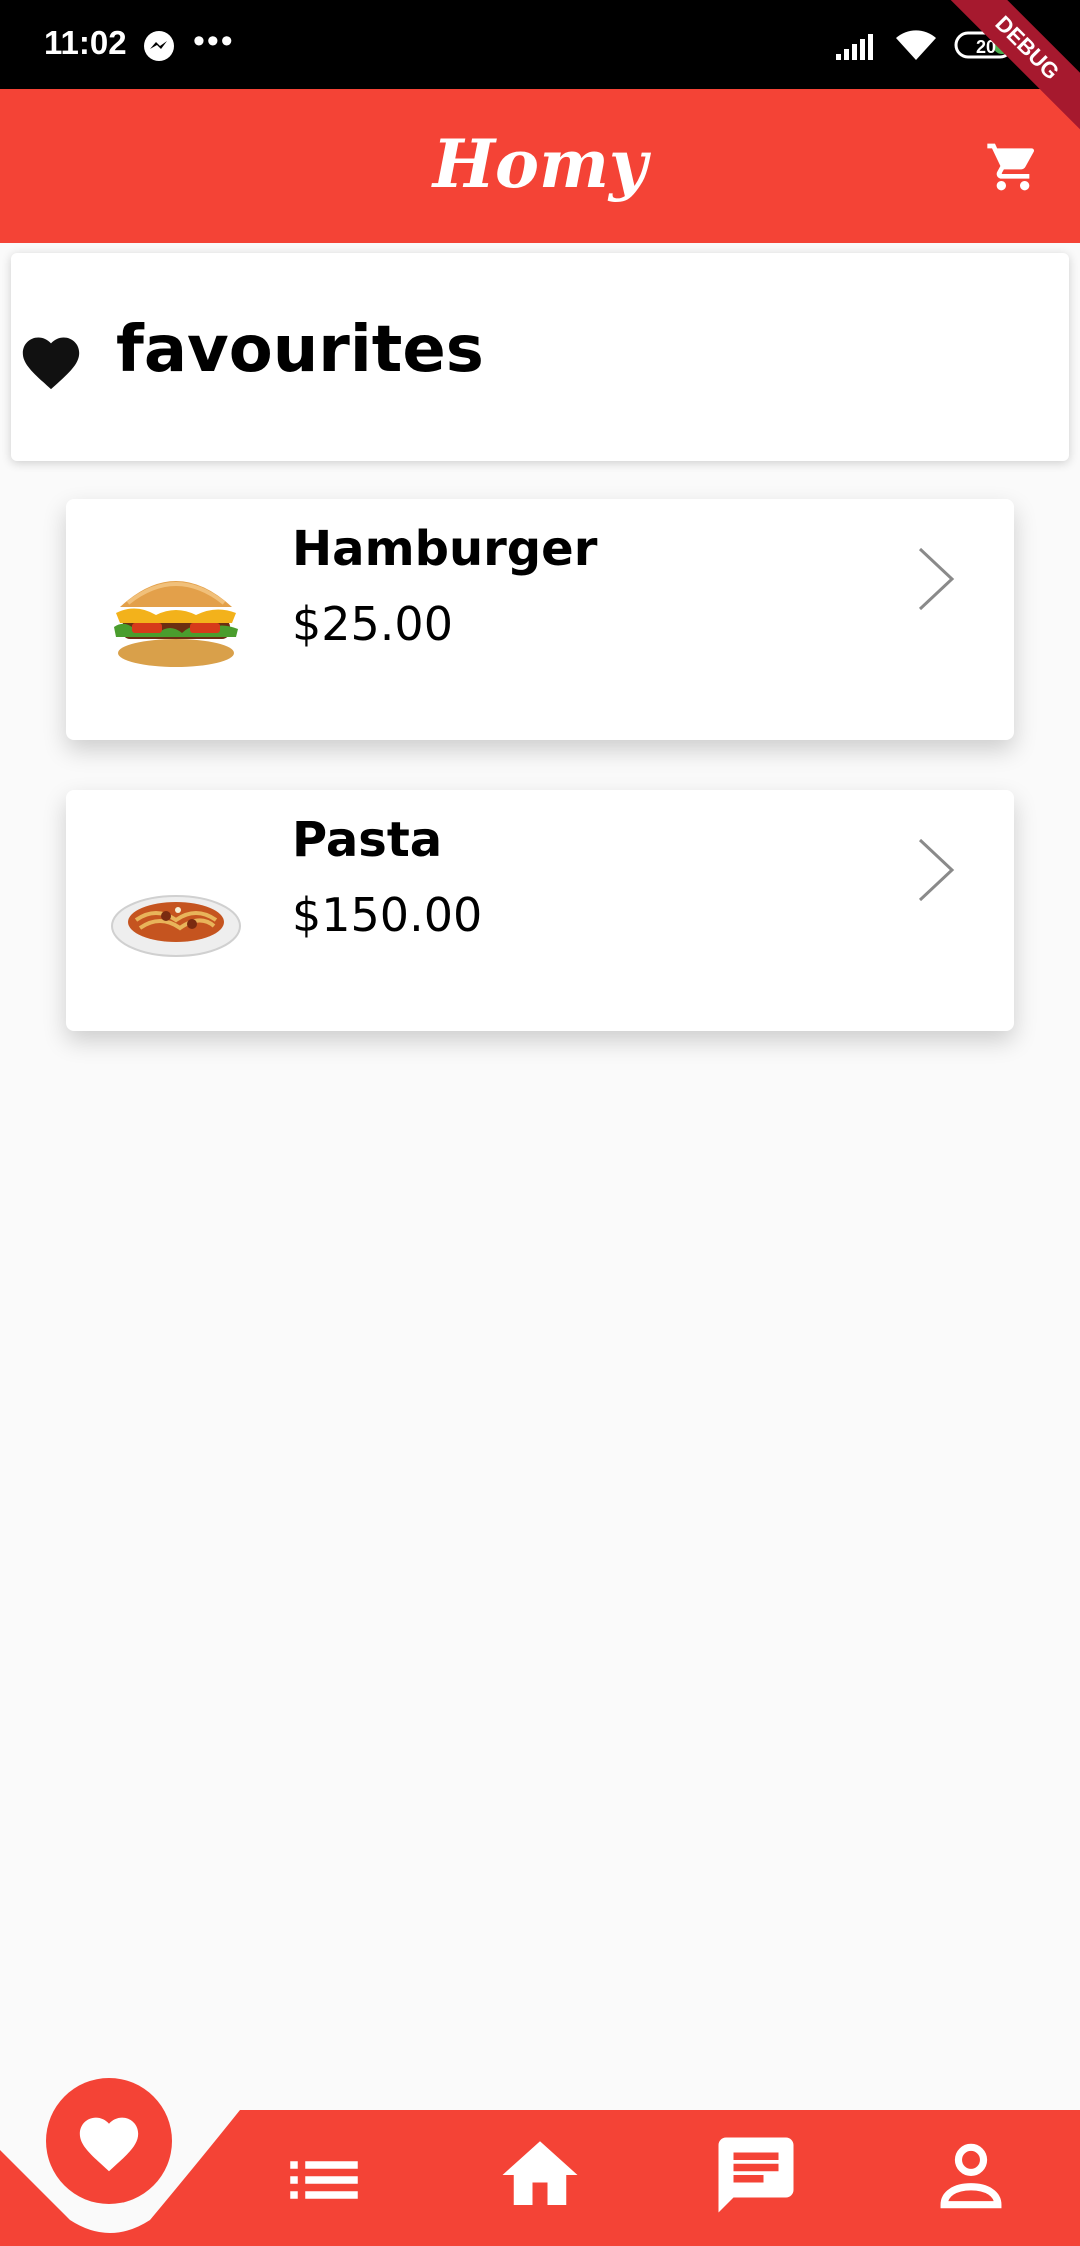 Image resolution: width=1080 pixels, height=2246 pixels. What do you see at coordinates (372, 624) in the screenshot?
I see `item-price: $25.00` at bounding box center [372, 624].